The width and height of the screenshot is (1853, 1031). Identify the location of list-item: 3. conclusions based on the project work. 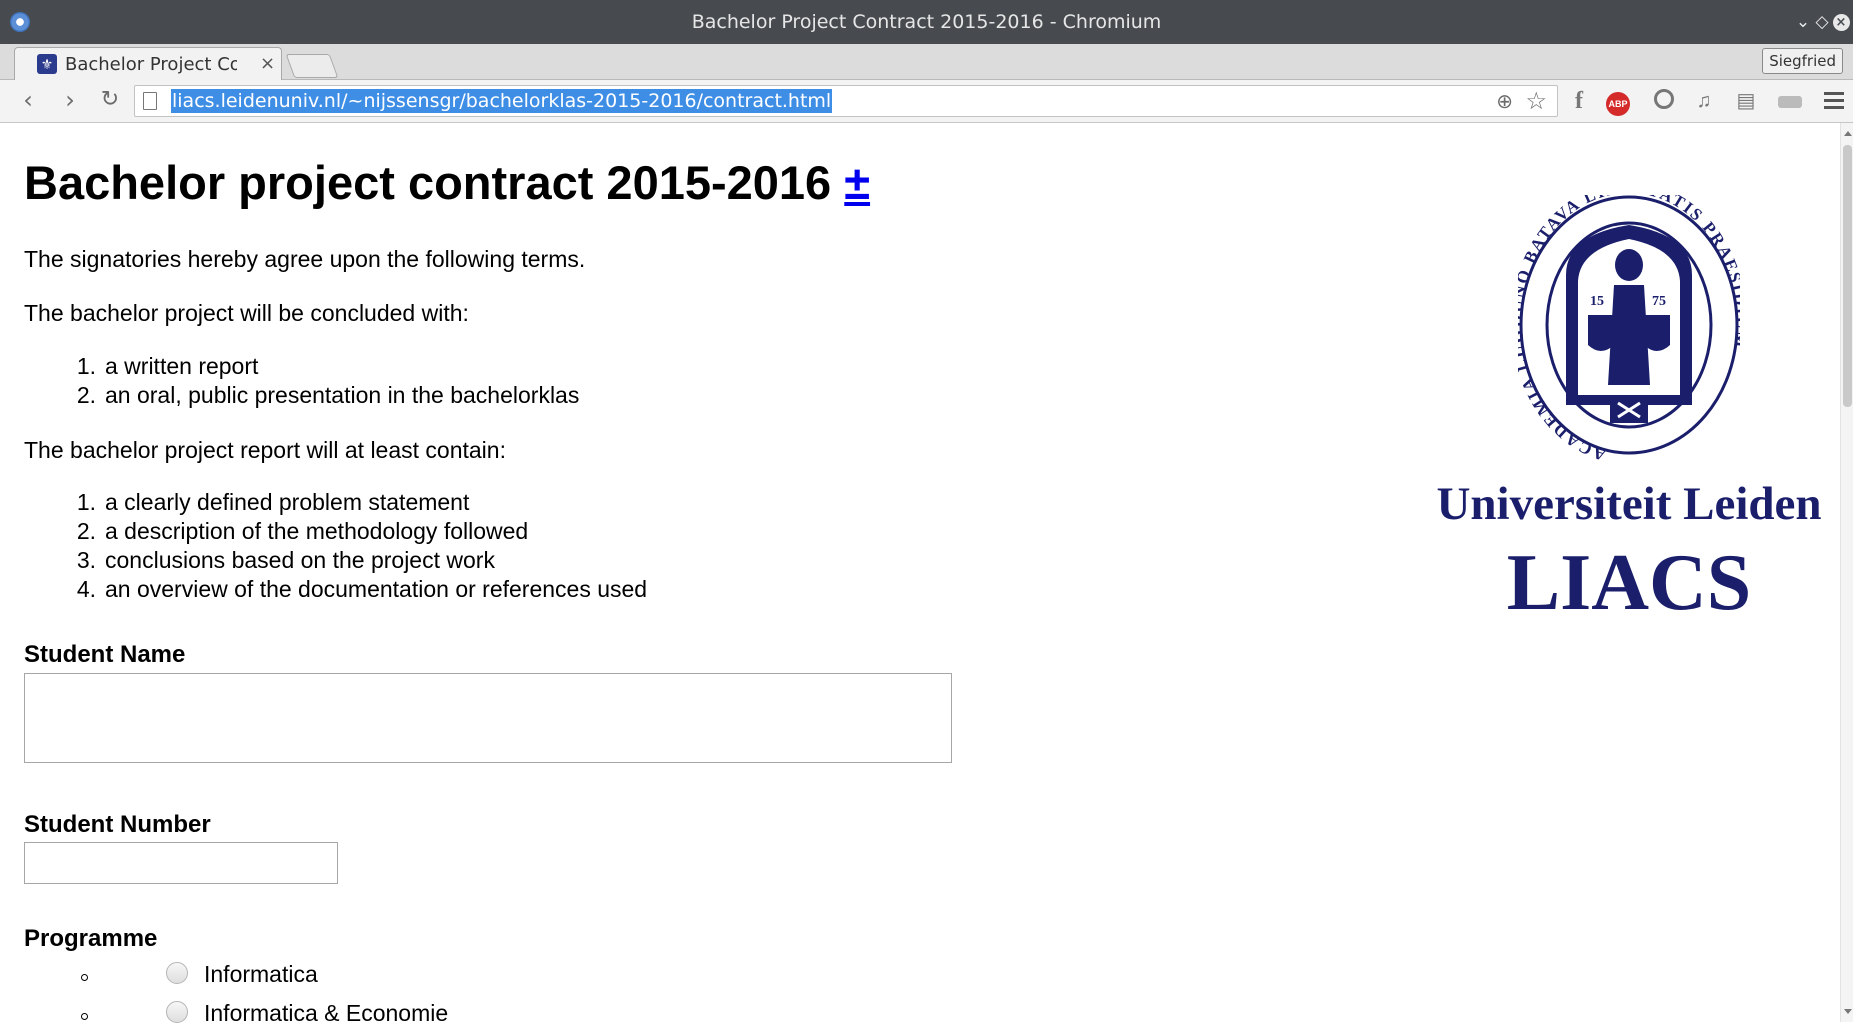
(285, 560).